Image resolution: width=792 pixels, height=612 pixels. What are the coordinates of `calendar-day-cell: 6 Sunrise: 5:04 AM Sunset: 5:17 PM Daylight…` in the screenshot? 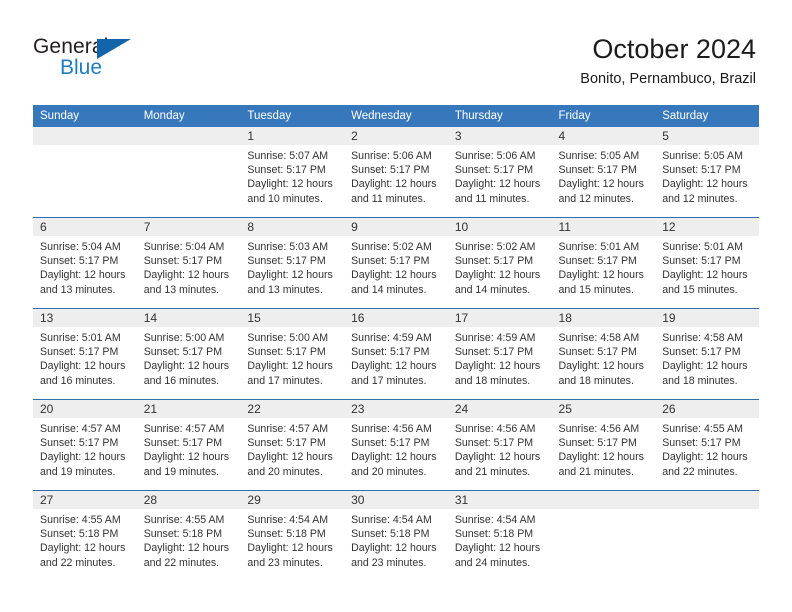 It's located at (85, 263).